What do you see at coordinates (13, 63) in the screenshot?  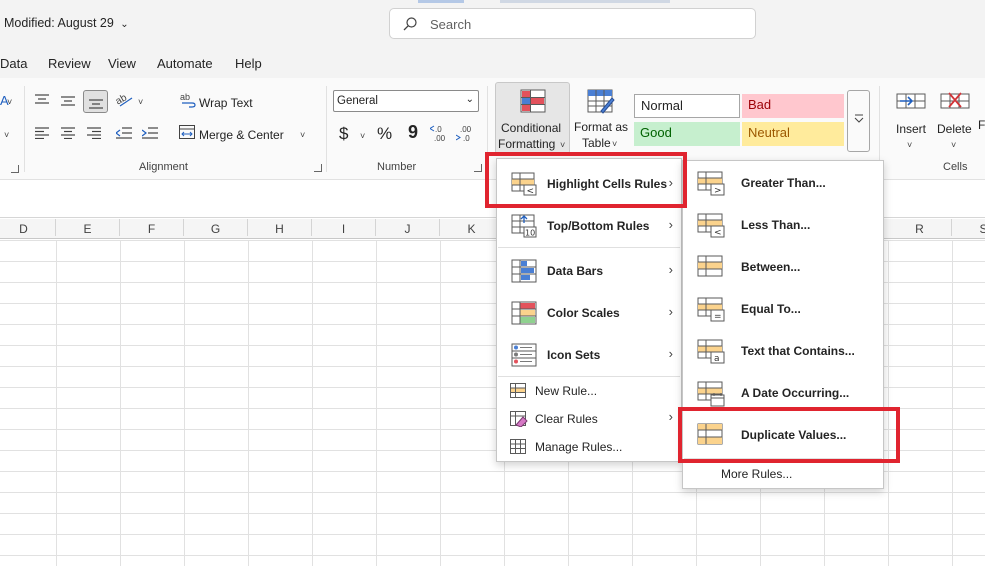 I see `tab-data: Data` at bounding box center [13, 63].